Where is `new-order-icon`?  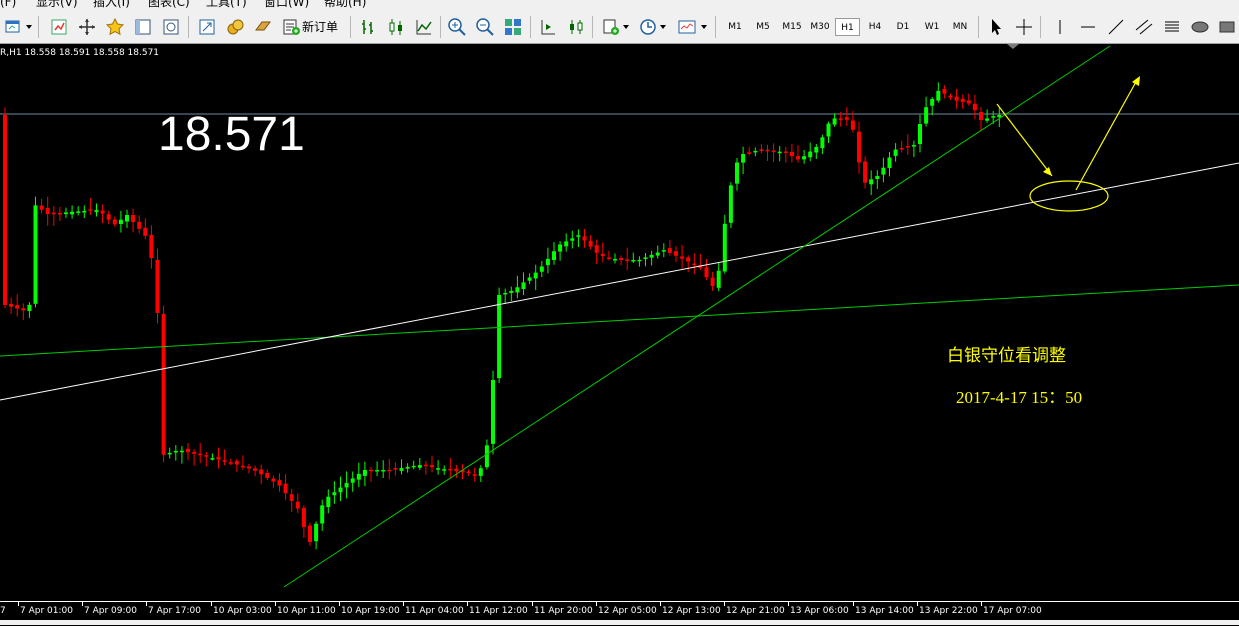
new-order-icon is located at coordinates (291, 27).